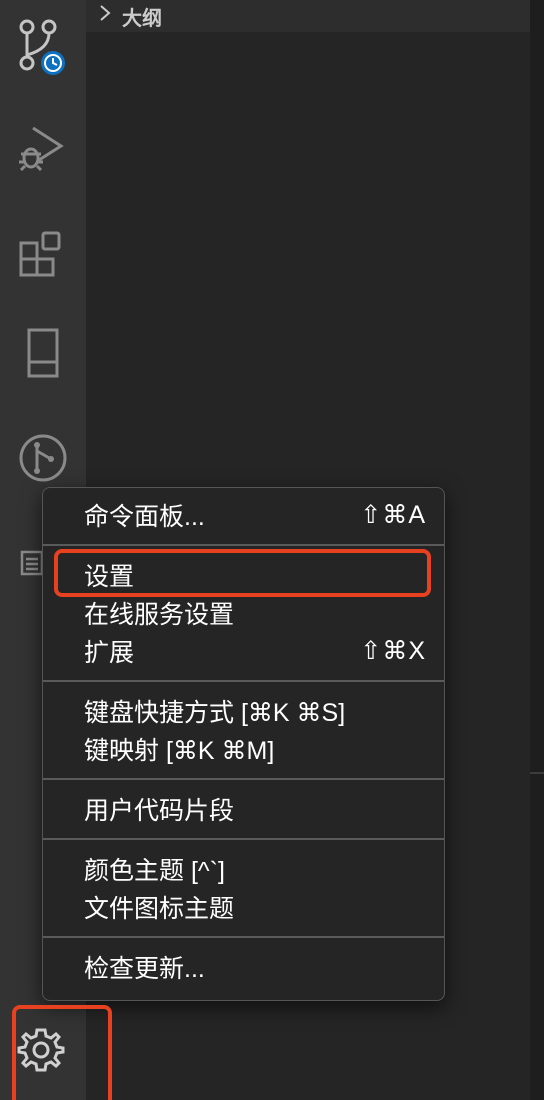 The image size is (544, 1100). I want to click on extensions-icon, so click(43, 250).